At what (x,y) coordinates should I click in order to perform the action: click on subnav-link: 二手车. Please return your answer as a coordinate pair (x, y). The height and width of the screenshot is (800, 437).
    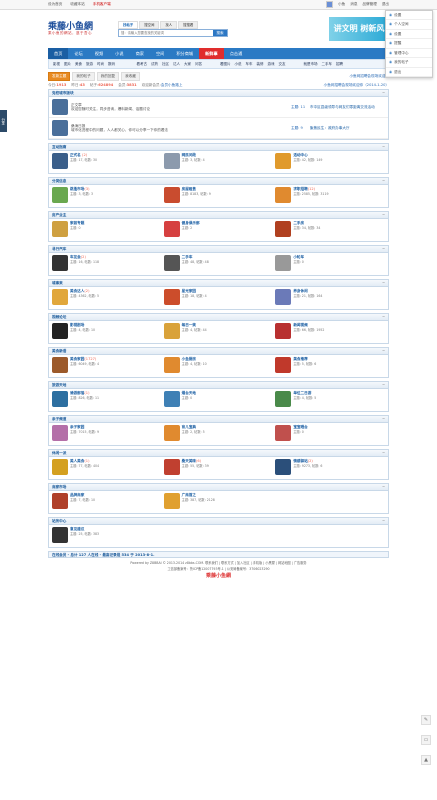
    Looking at the image, I should click on (327, 64).